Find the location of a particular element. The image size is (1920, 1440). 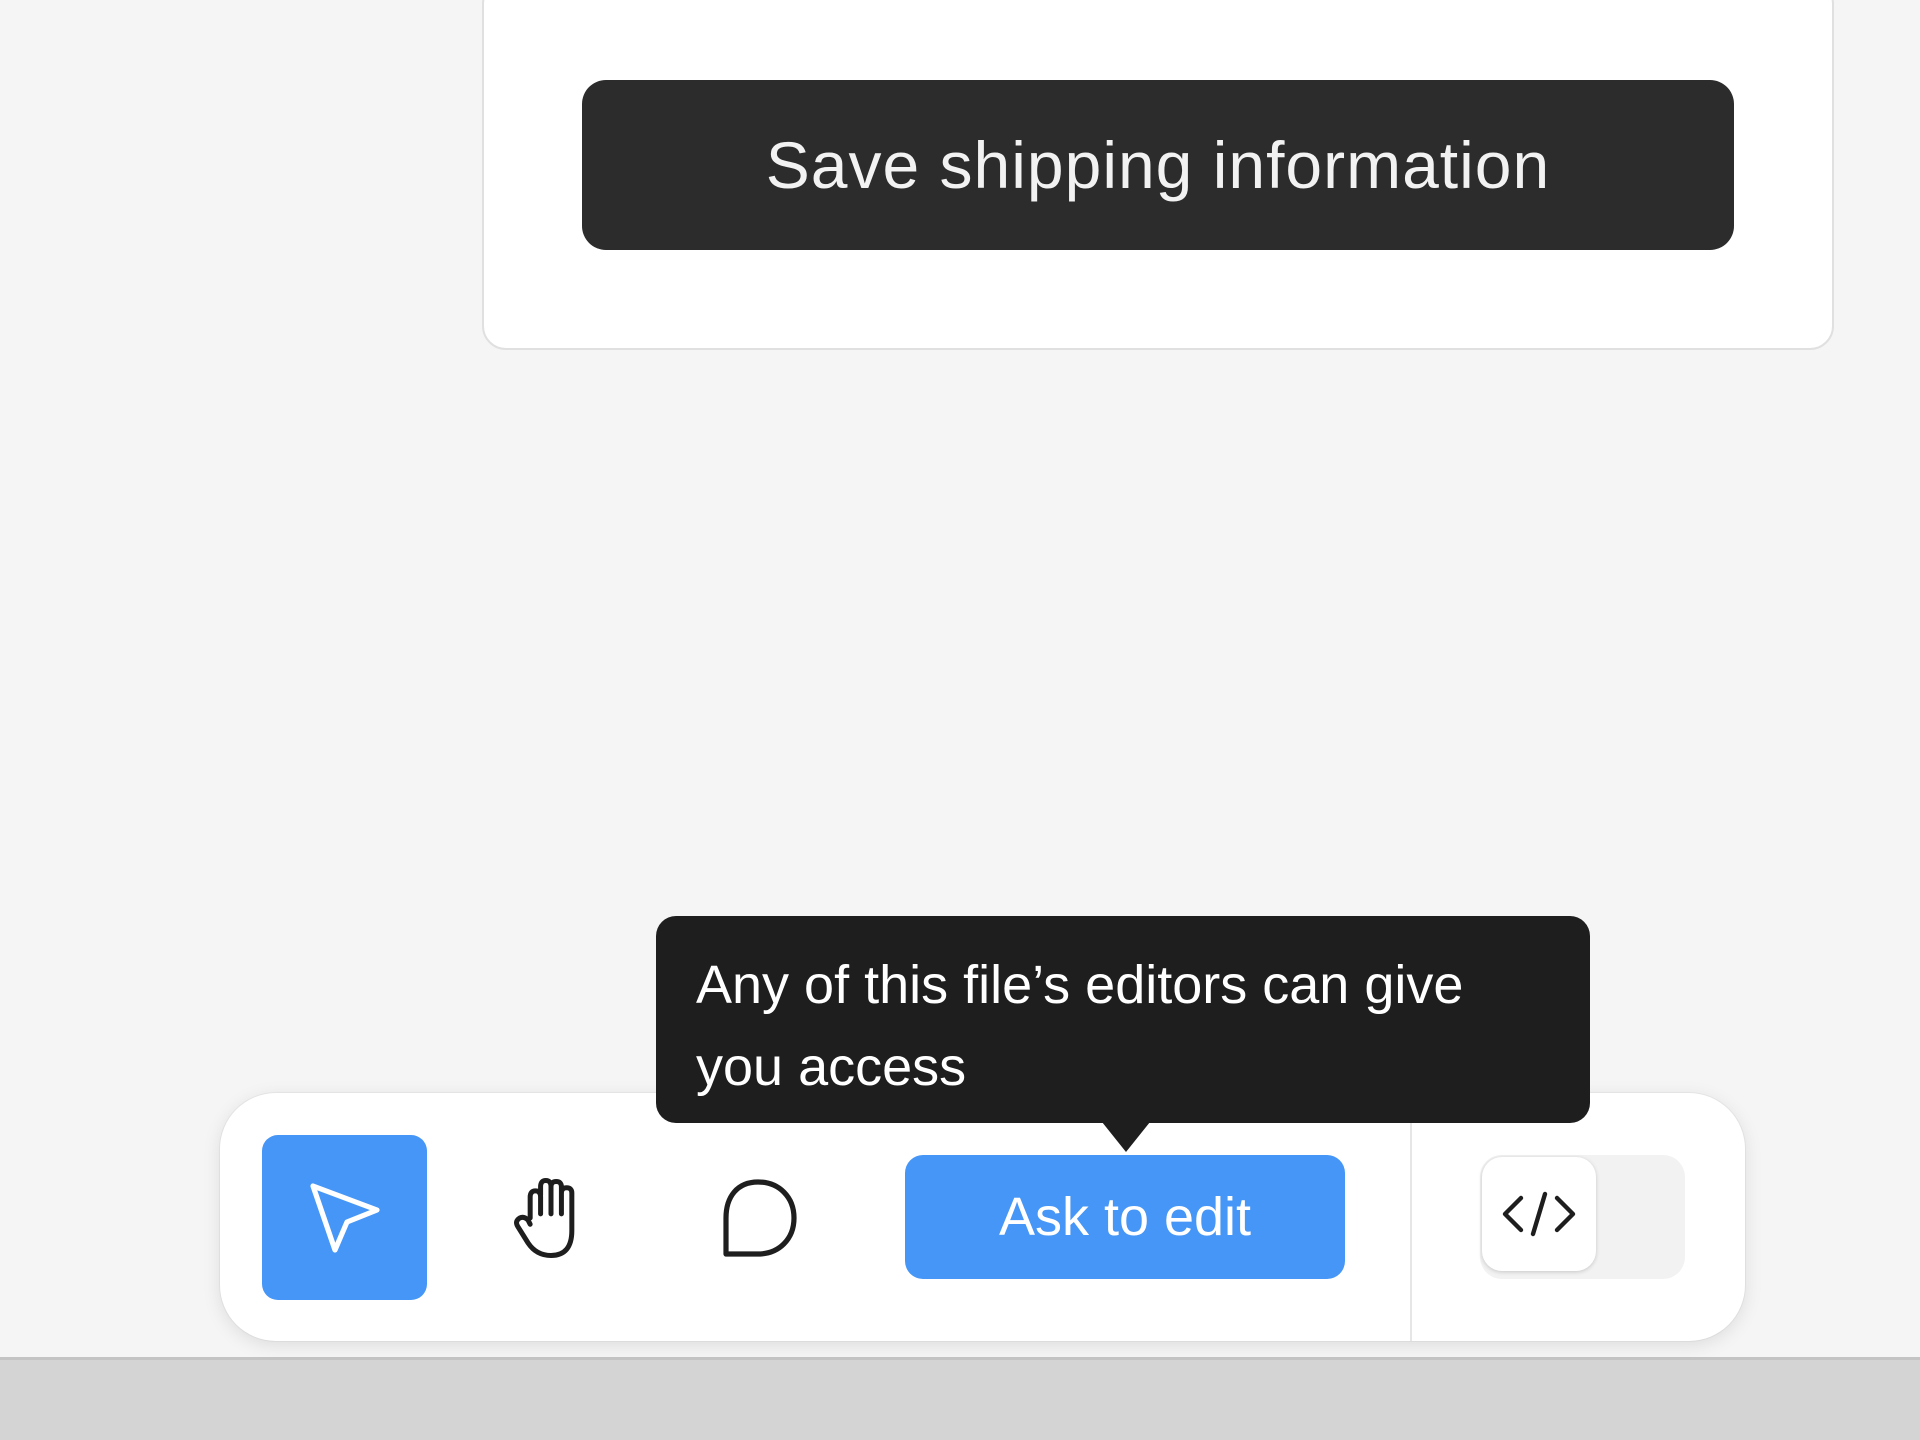

bottom-toolbar: Ask to edit is located at coordinates (982, 1217).